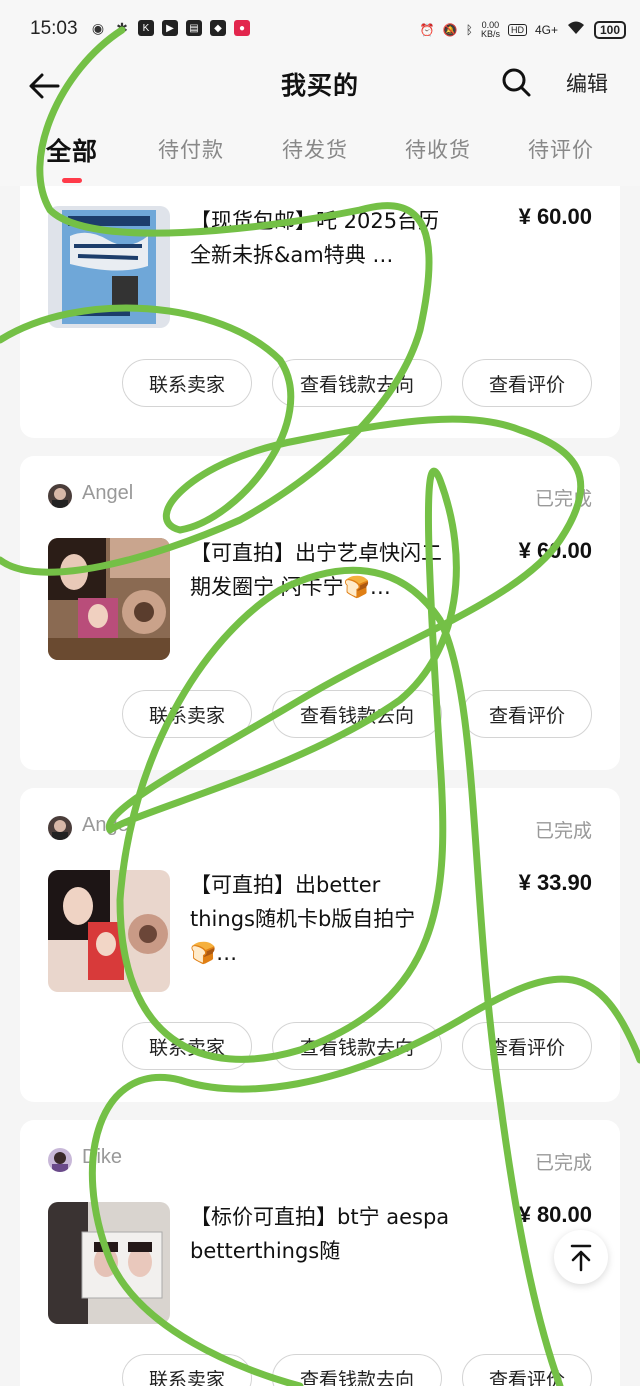 This screenshot has width=640, height=1386. I want to click on seller-name: Dike, so click(102, 1157).